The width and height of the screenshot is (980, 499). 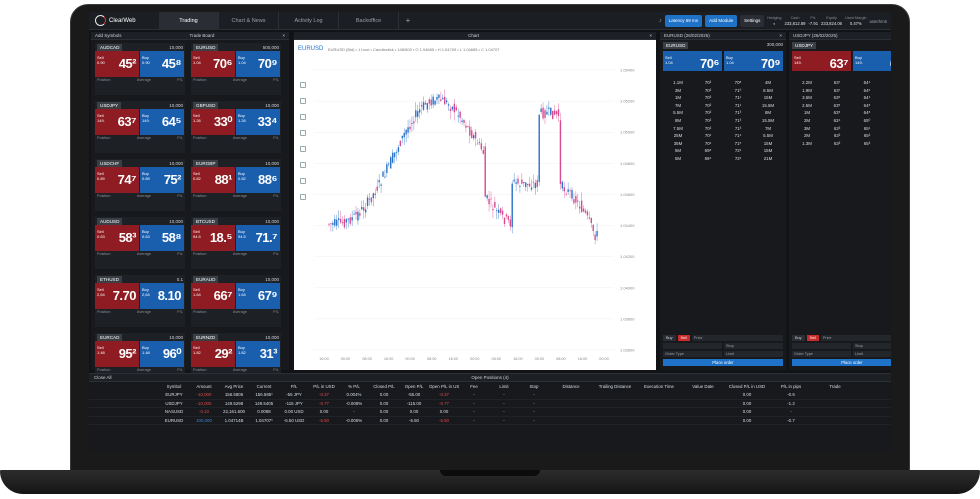 What do you see at coordinates (110, 47) in the screenshot?
I see `tile-symbol-select: AUDCAD` at bounding box center [110, 47].